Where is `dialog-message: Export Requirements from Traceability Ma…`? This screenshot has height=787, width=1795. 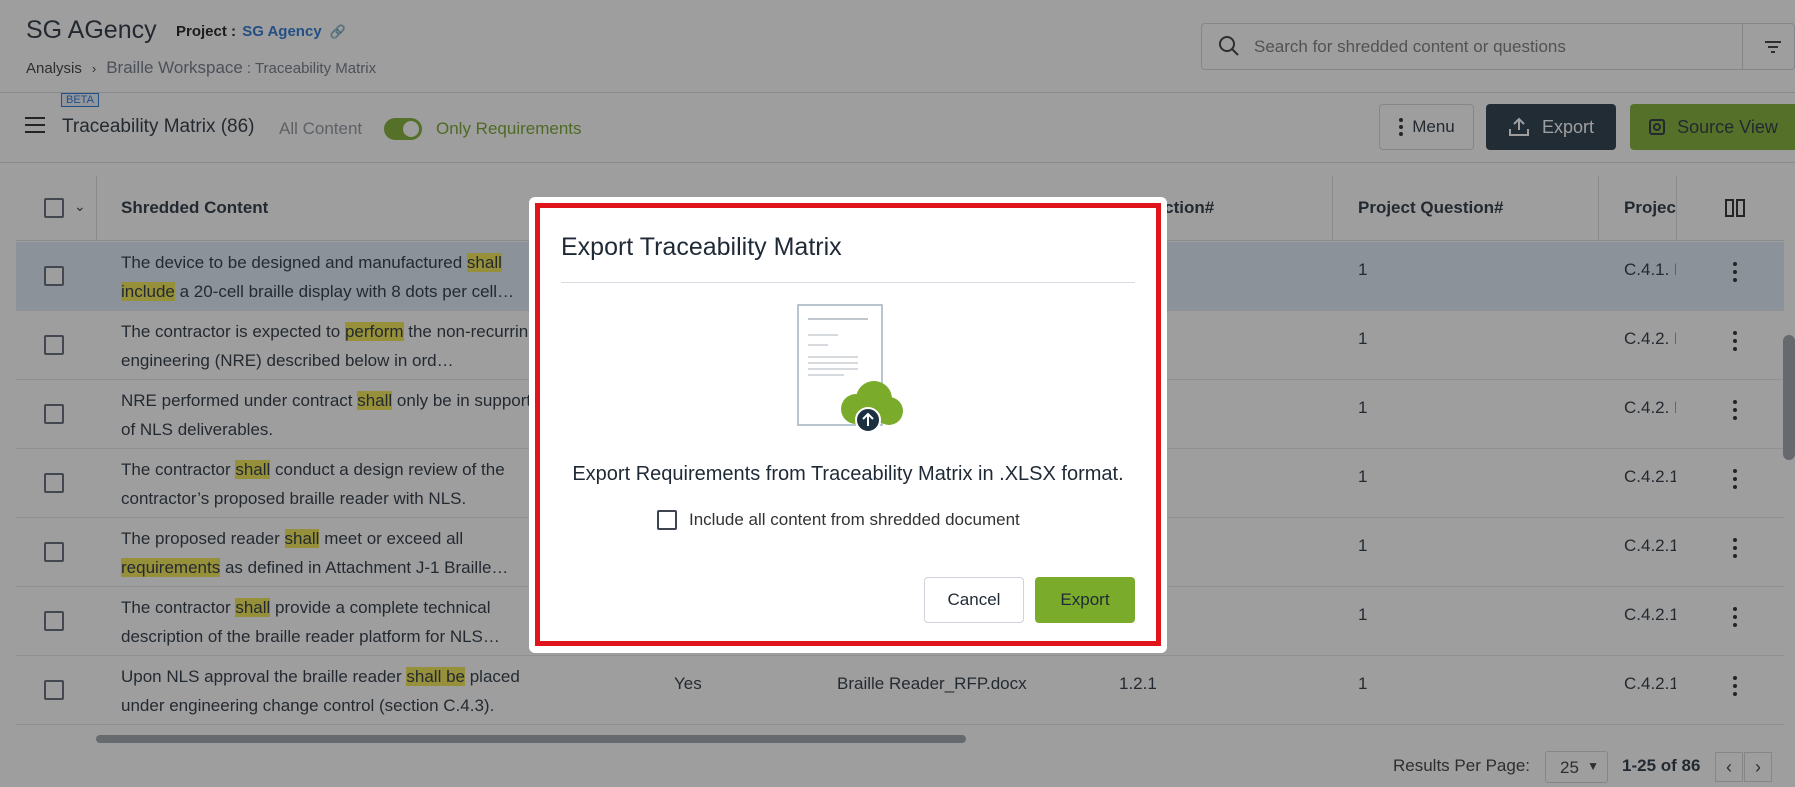 dialog-message: Export Requirements from Traceability Ma… is located at coordinates (848, 474).